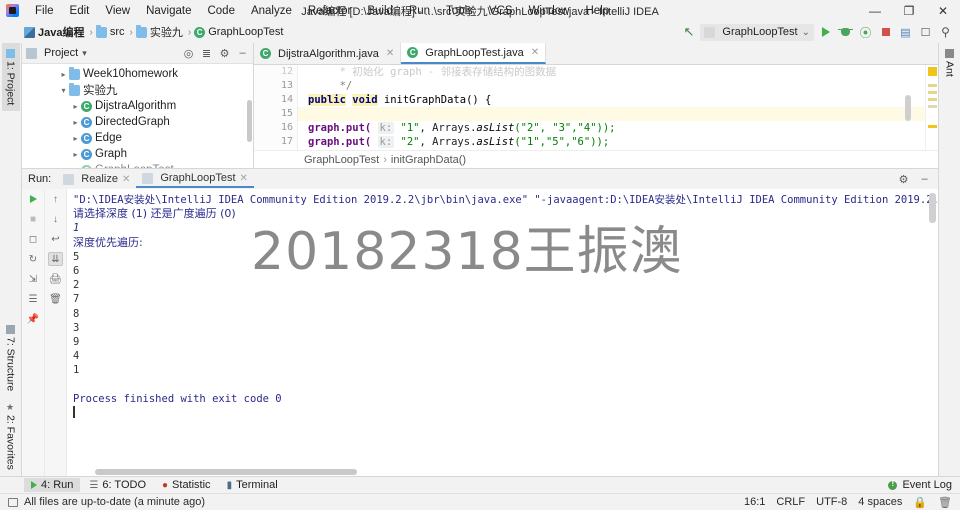 The width and height of the screenshot is (960, 510). What do you see at coordinates (943, 10) in the screenshot?
I see `close-button: ✕` at bounding box center [943, 10].